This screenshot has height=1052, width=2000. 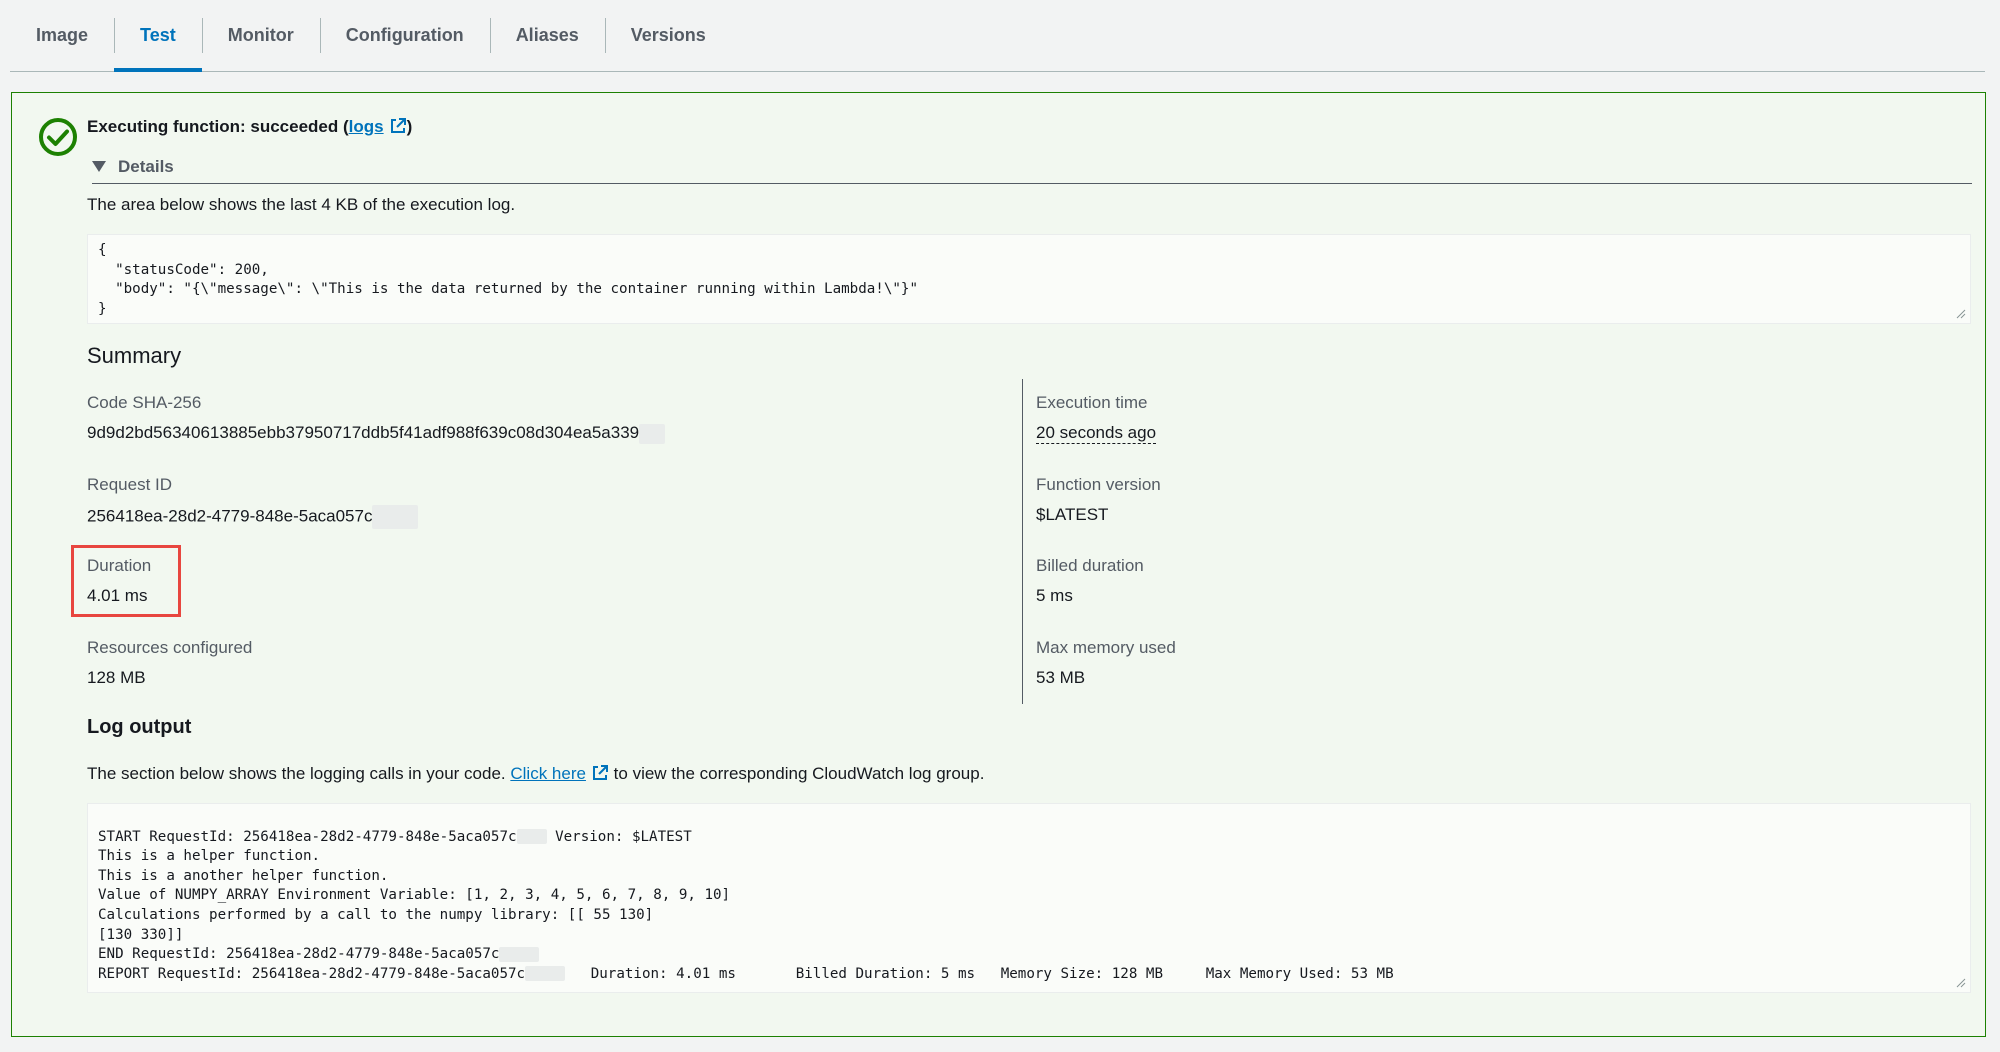 I want to click on billed-duration-value: 5 ms, so click(x=1054, y=595).